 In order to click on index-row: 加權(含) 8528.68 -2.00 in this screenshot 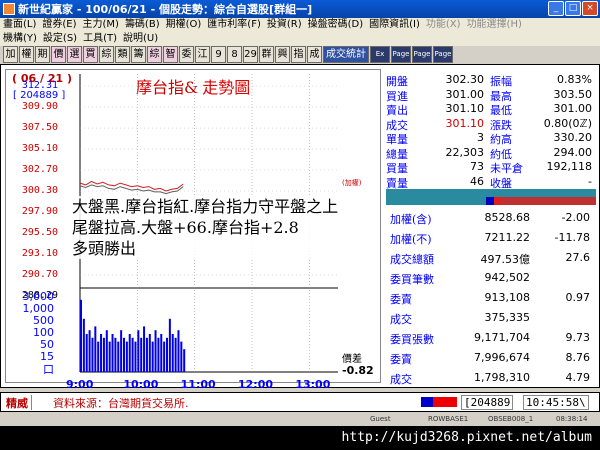, I will do `click(491, 221)`.